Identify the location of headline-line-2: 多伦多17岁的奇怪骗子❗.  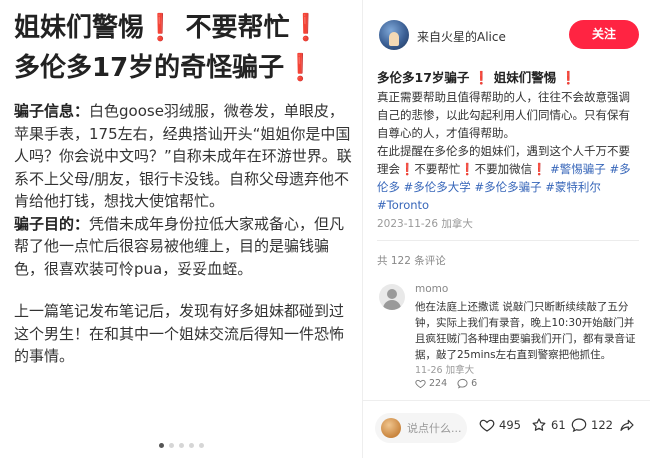
(183, 68).